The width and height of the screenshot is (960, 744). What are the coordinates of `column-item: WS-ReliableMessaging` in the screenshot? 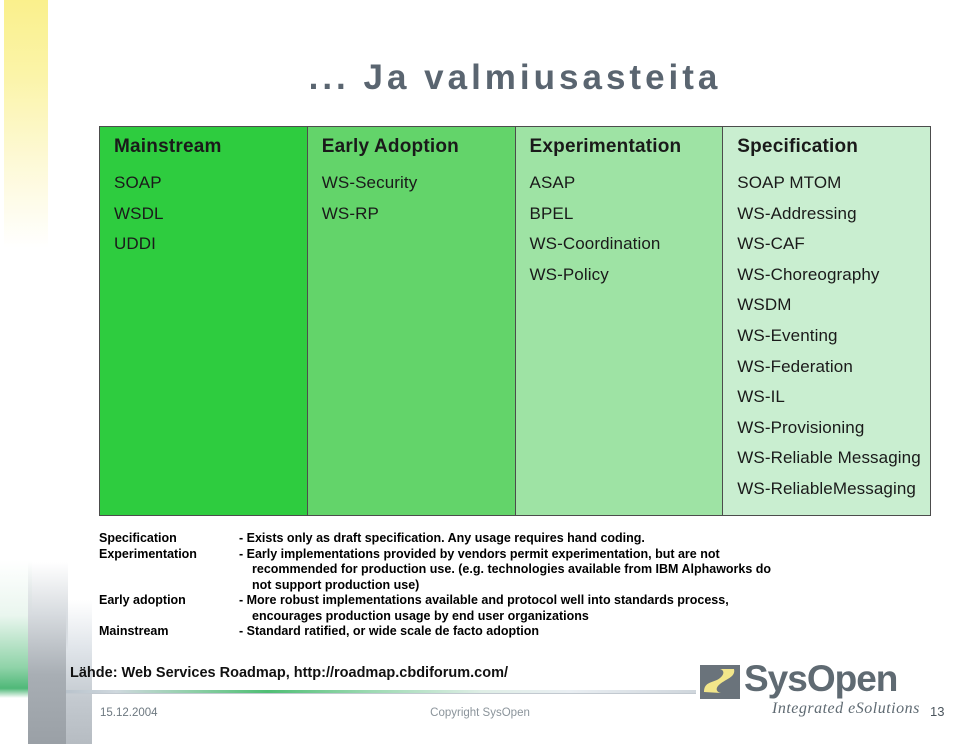 It's located at (826, 488).